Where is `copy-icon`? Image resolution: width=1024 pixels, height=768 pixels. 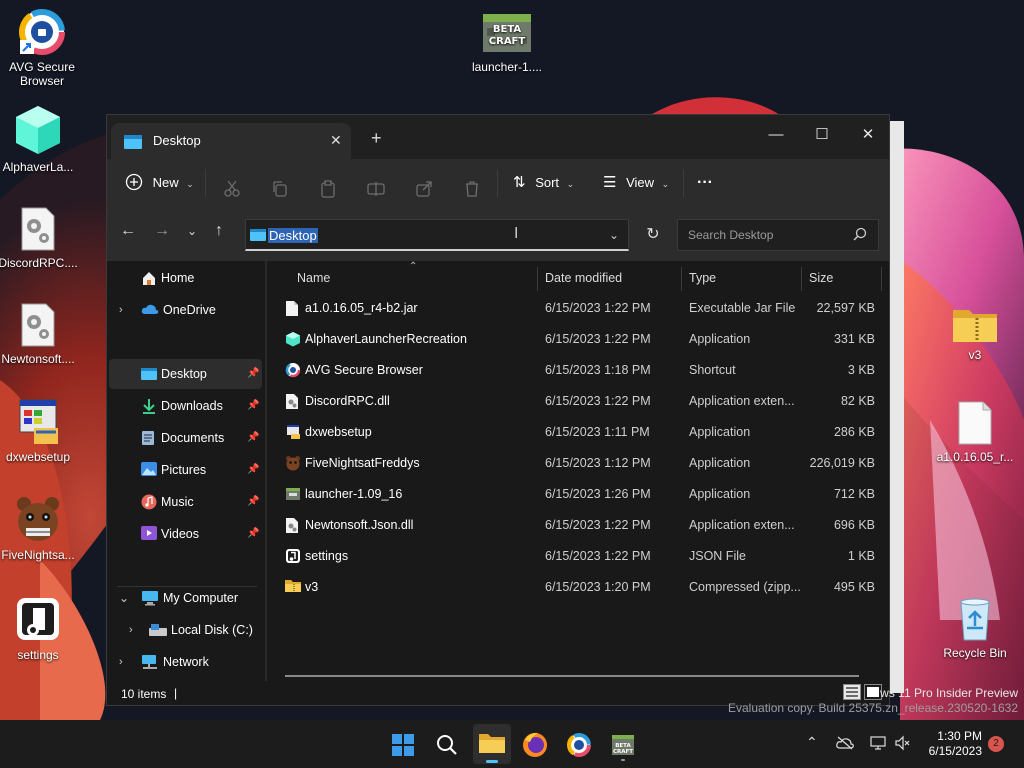 copy-icon is located at coordinates (280, 189).